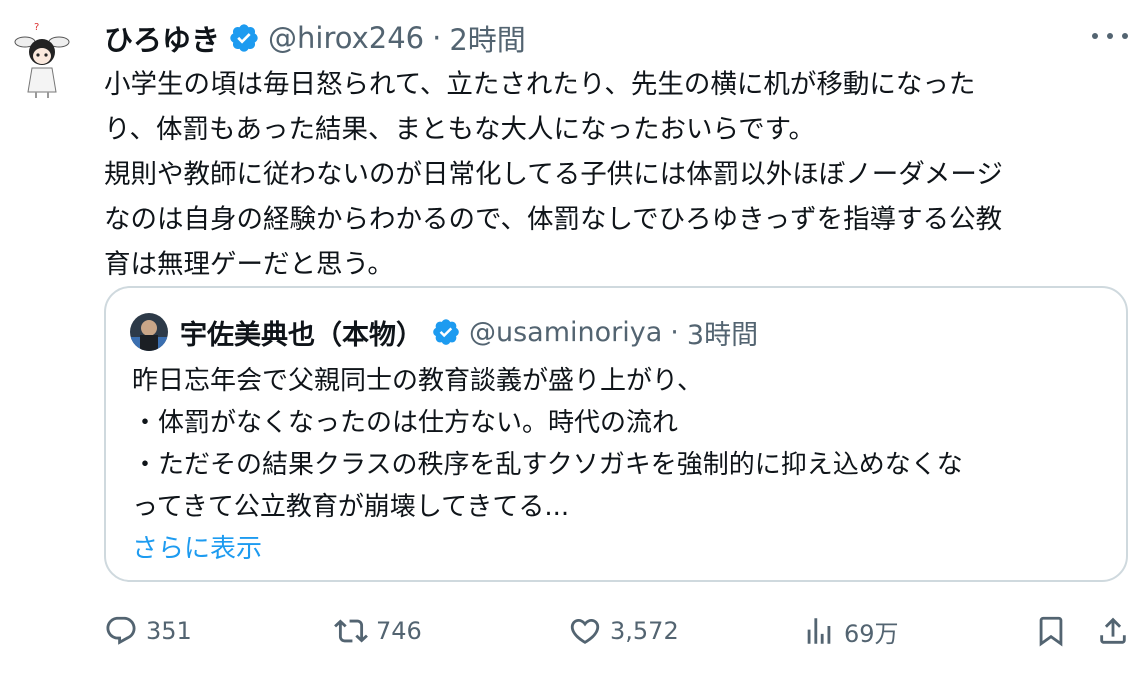 The height and width of the screenshot is (674, 1146). I want to click on author-avatar: ?, so click(42, 60).